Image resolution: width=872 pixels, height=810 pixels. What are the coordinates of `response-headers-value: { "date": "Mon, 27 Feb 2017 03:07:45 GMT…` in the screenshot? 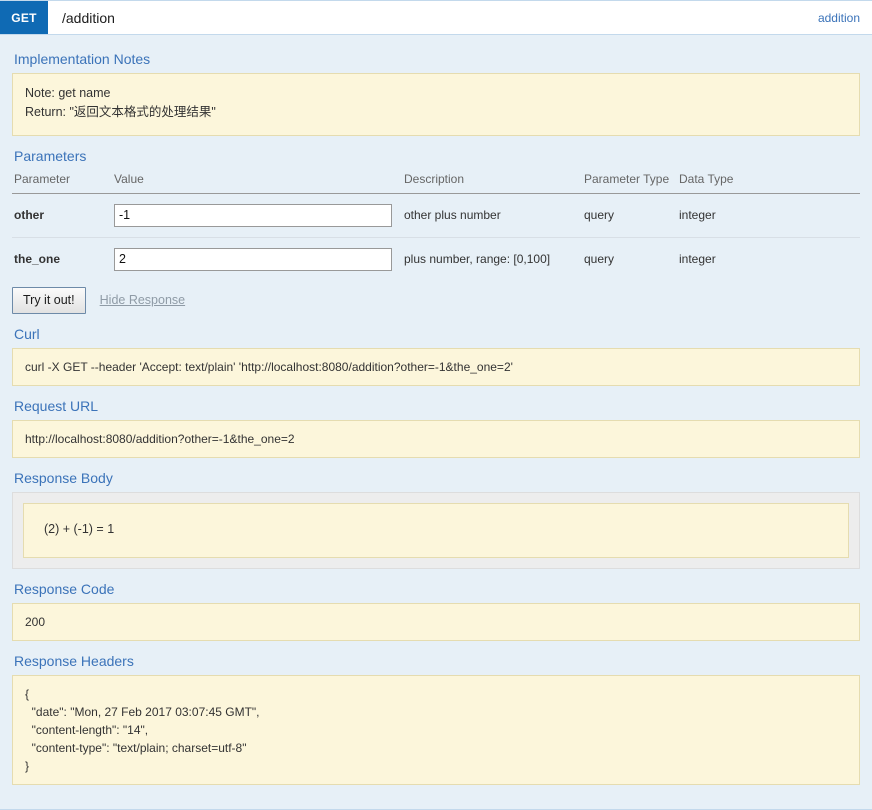 It's located at (436, 729).